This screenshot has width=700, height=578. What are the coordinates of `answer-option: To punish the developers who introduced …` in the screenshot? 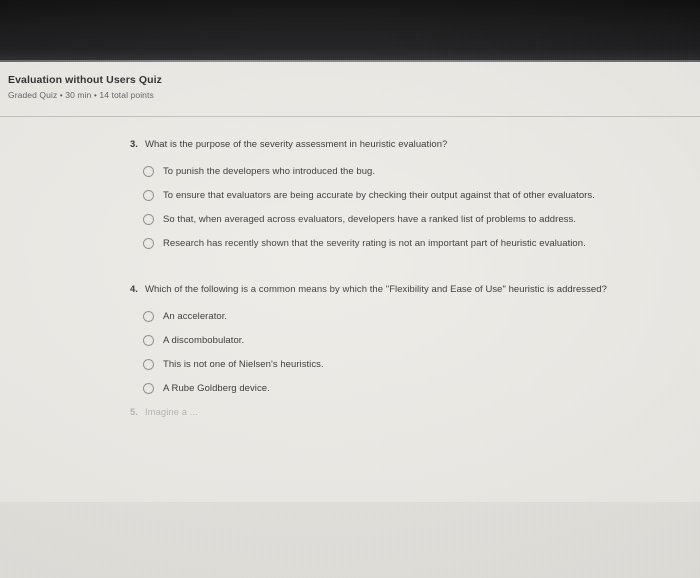 It's located at (421, 171).